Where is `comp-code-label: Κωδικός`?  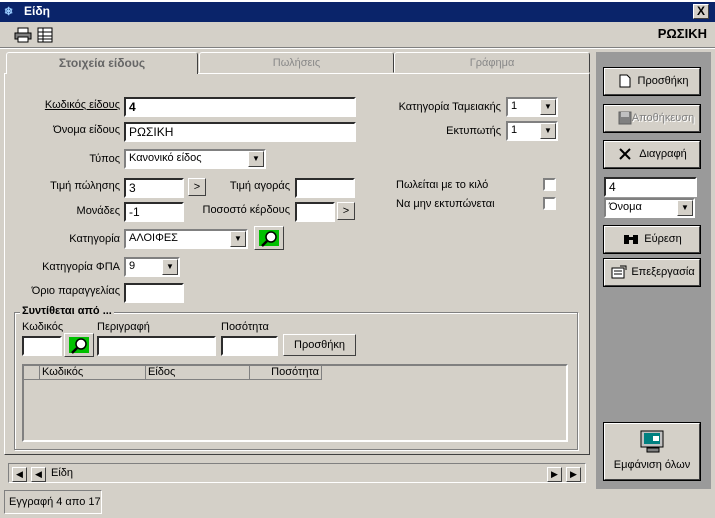
comp-code-label: Κωδικός is located at coordinates (43, 327).